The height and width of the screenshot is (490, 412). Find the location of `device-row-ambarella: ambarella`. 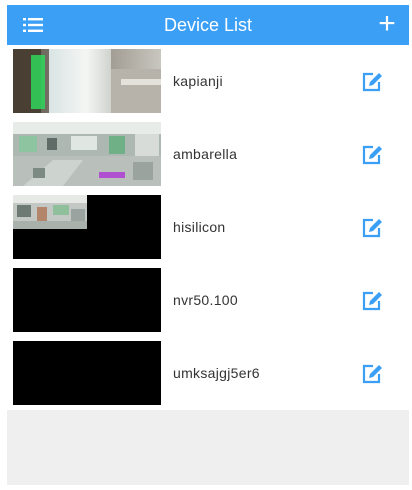

device-row-ambarella: ambarella is located at coordinates (208, 154).